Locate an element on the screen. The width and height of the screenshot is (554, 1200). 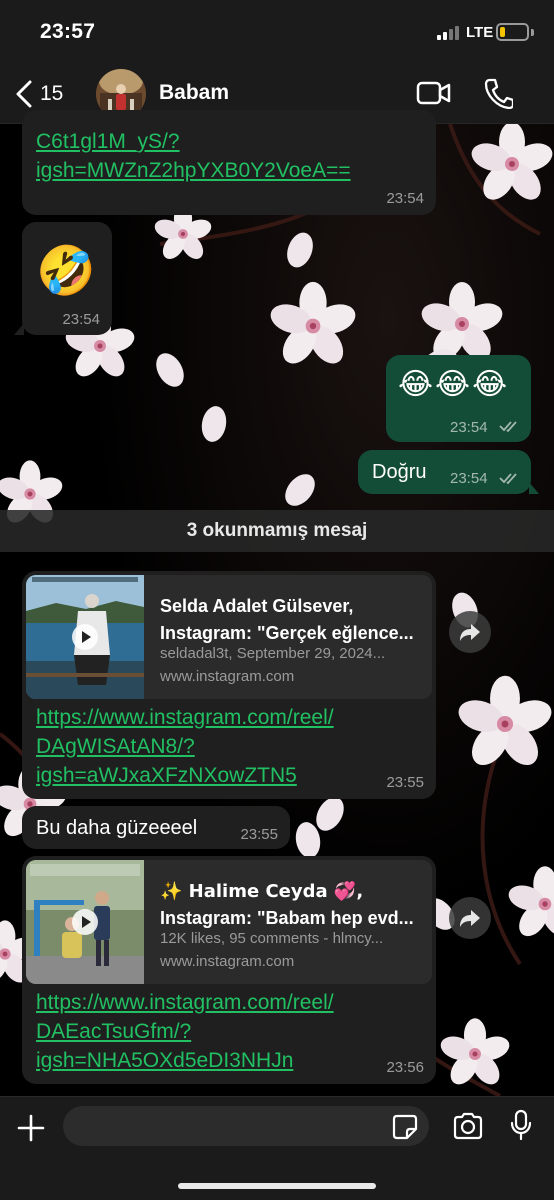
message-bubble-outgoing: 😂😂😂 23:54 is located at coordinates (458, 398).